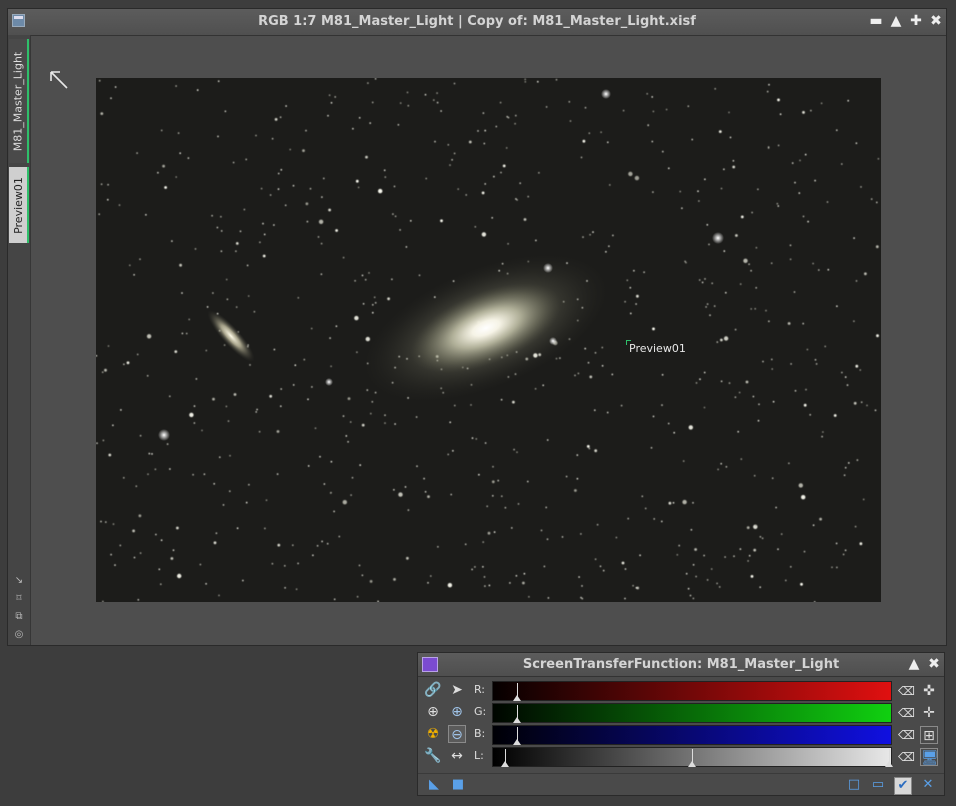 This screenshot has height=806, width=956. Describe the element at coordinates (692, 713) in the screenshot. I see `slider-g` at that location.